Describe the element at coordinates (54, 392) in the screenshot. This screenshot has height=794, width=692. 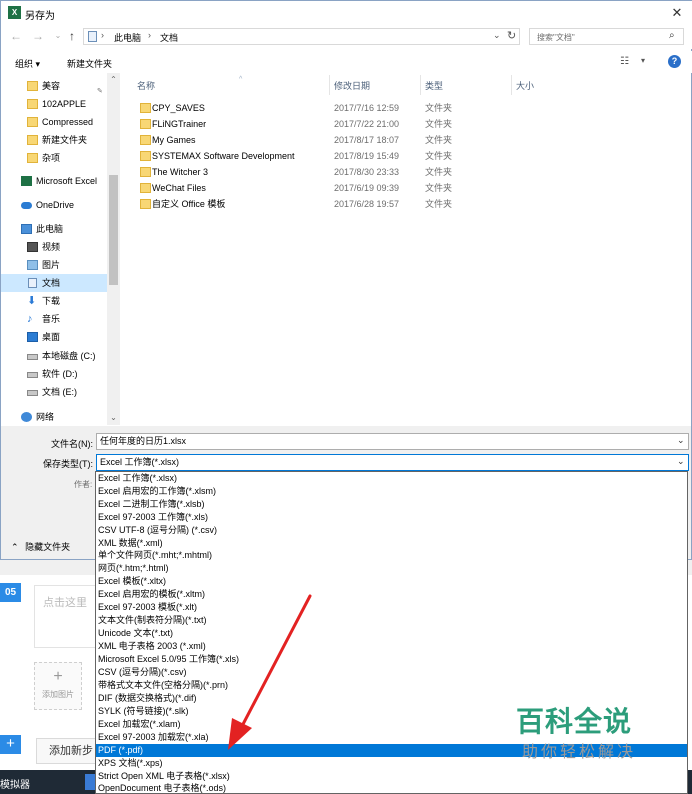
I see `nav-item-drive-e: 文档 (E:)` at that location.